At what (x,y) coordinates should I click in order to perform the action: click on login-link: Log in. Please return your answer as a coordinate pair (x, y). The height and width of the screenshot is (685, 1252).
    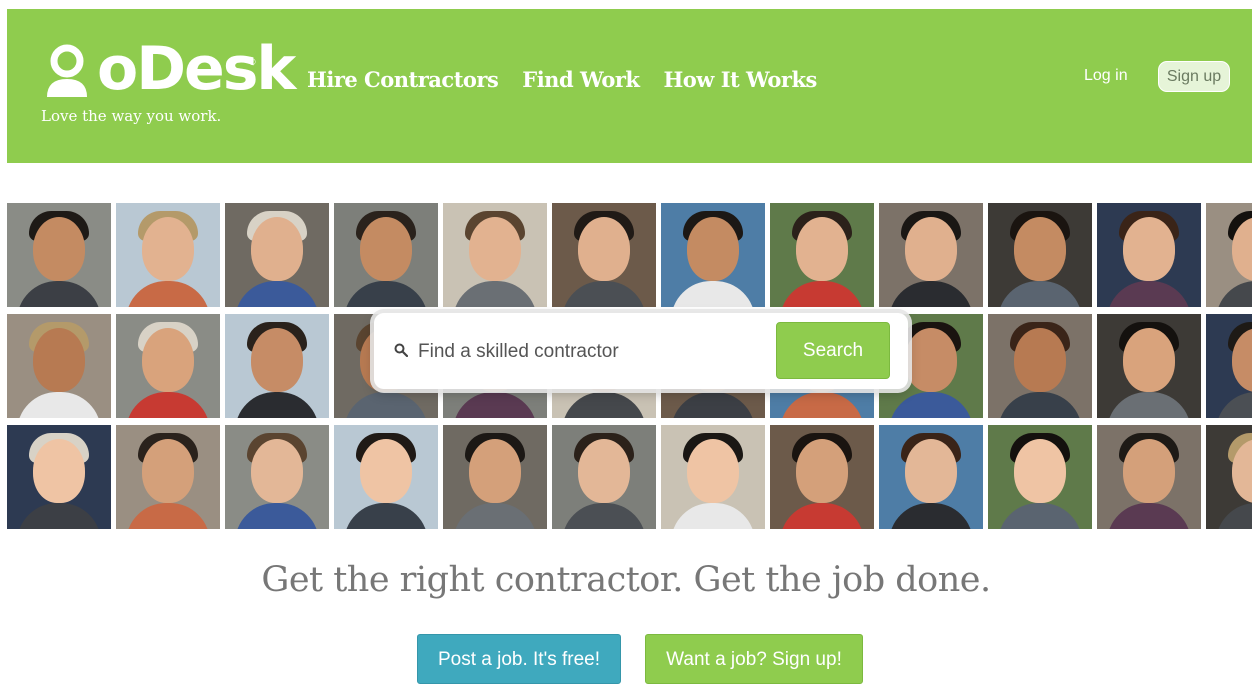
    Looking at the image, I should click on (1106, 76).